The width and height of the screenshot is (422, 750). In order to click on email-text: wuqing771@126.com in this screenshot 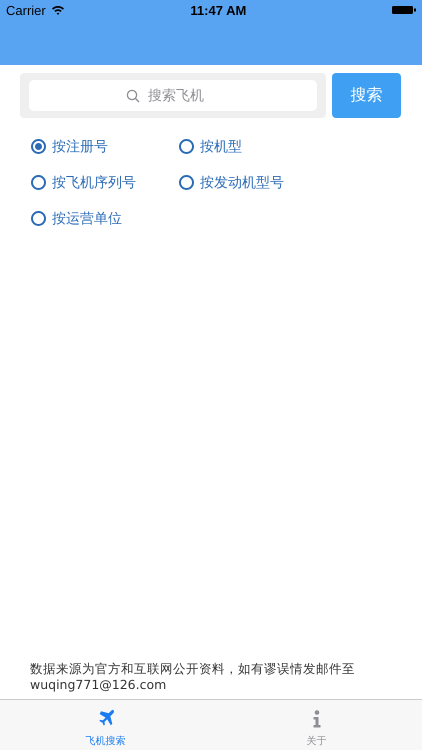, I will do `click(99, 685)`.